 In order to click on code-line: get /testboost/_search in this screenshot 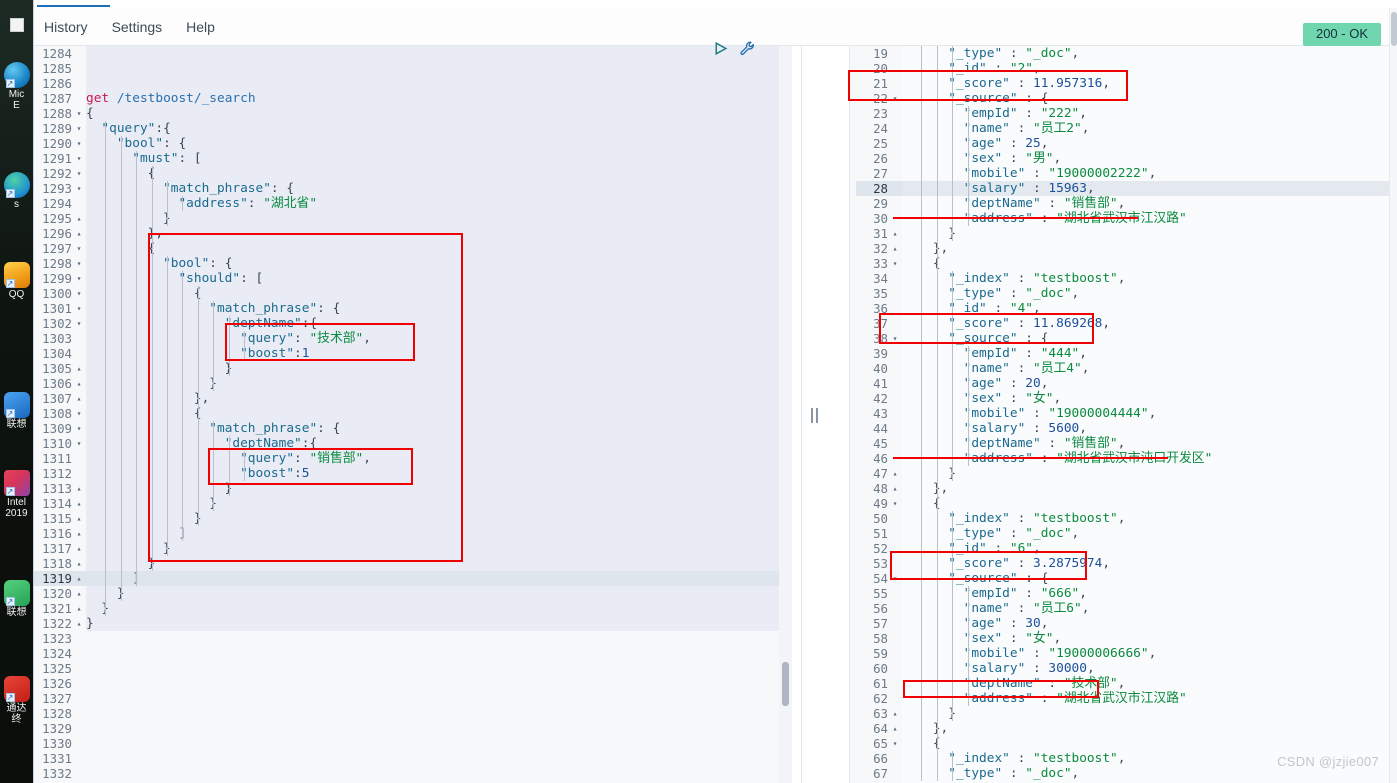, I will do `click(432, 98)`.